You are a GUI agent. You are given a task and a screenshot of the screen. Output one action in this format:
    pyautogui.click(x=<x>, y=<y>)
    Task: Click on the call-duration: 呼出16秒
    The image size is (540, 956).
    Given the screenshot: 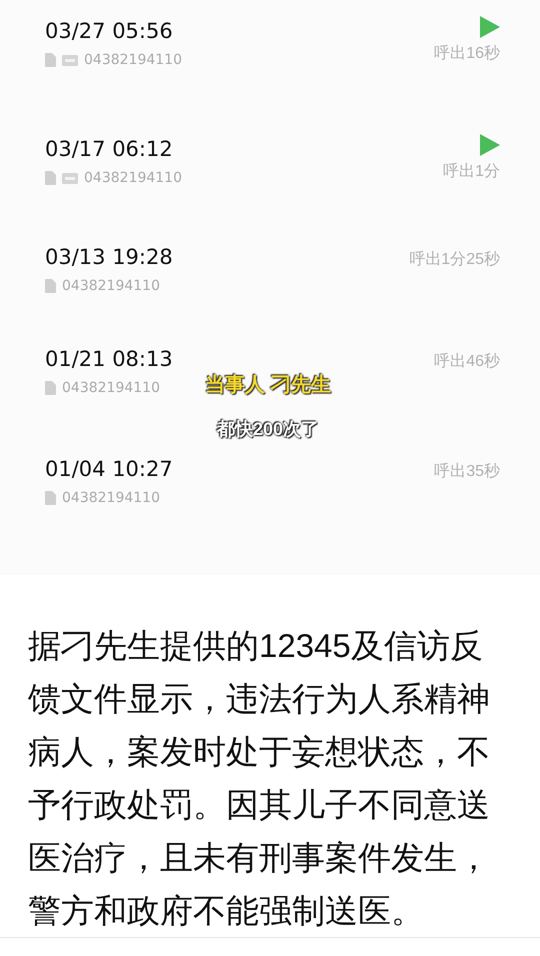 What is the action you would take?
    pyautogui.click(x=467, y=54)
    